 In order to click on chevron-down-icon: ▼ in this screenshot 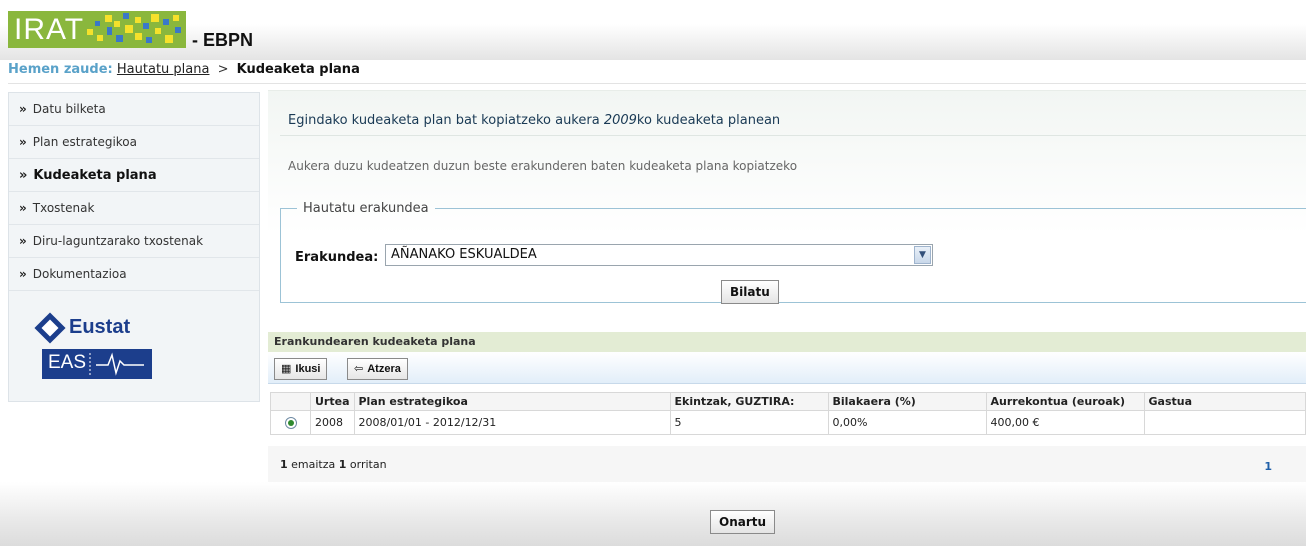, I will do `click(922, 255)`.